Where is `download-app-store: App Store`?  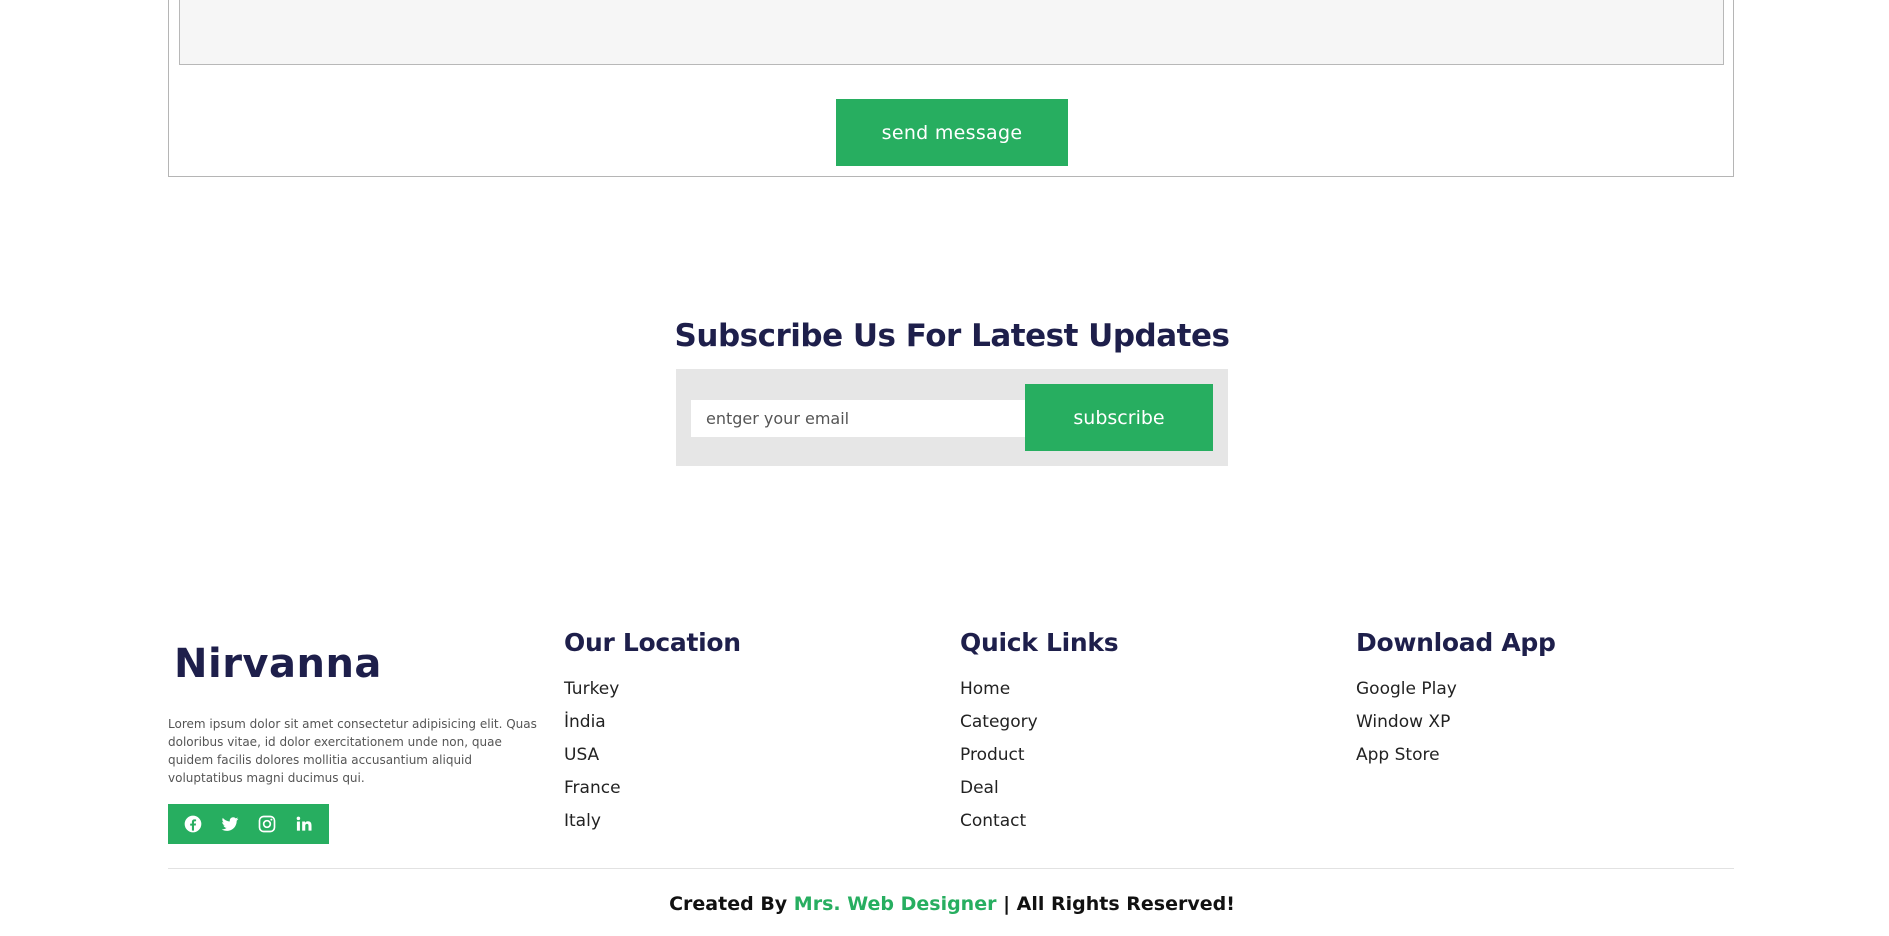 download-app-store: App Store is located at coordinates (1456, 755).